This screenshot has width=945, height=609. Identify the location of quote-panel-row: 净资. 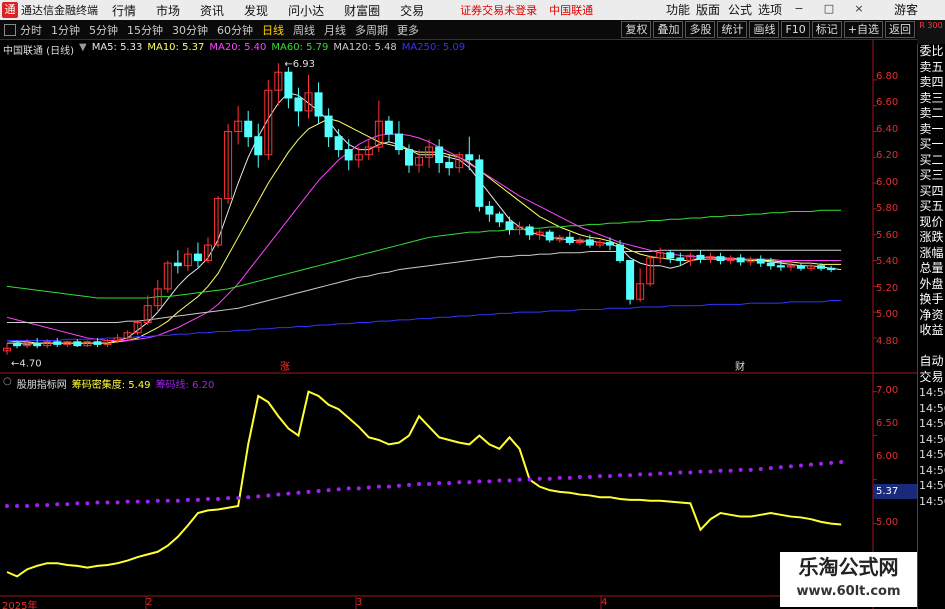
(931, 314).